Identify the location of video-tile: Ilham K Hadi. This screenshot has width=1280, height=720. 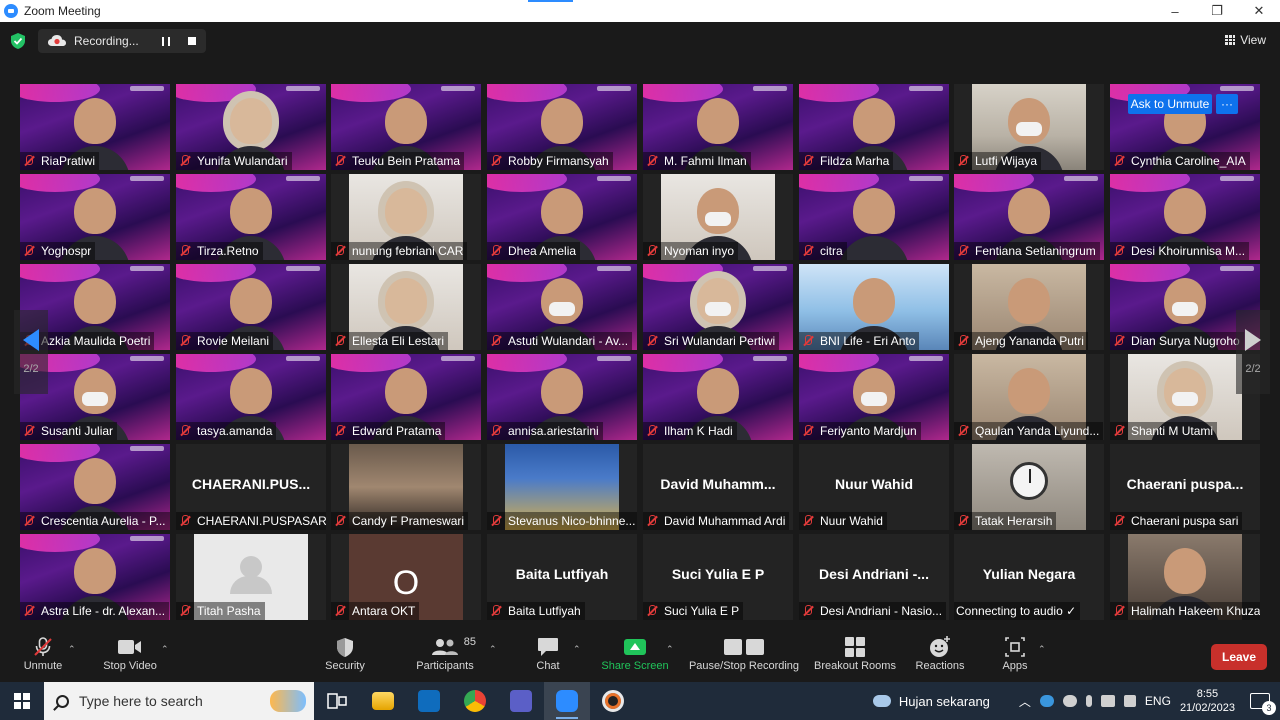
(718, 397).